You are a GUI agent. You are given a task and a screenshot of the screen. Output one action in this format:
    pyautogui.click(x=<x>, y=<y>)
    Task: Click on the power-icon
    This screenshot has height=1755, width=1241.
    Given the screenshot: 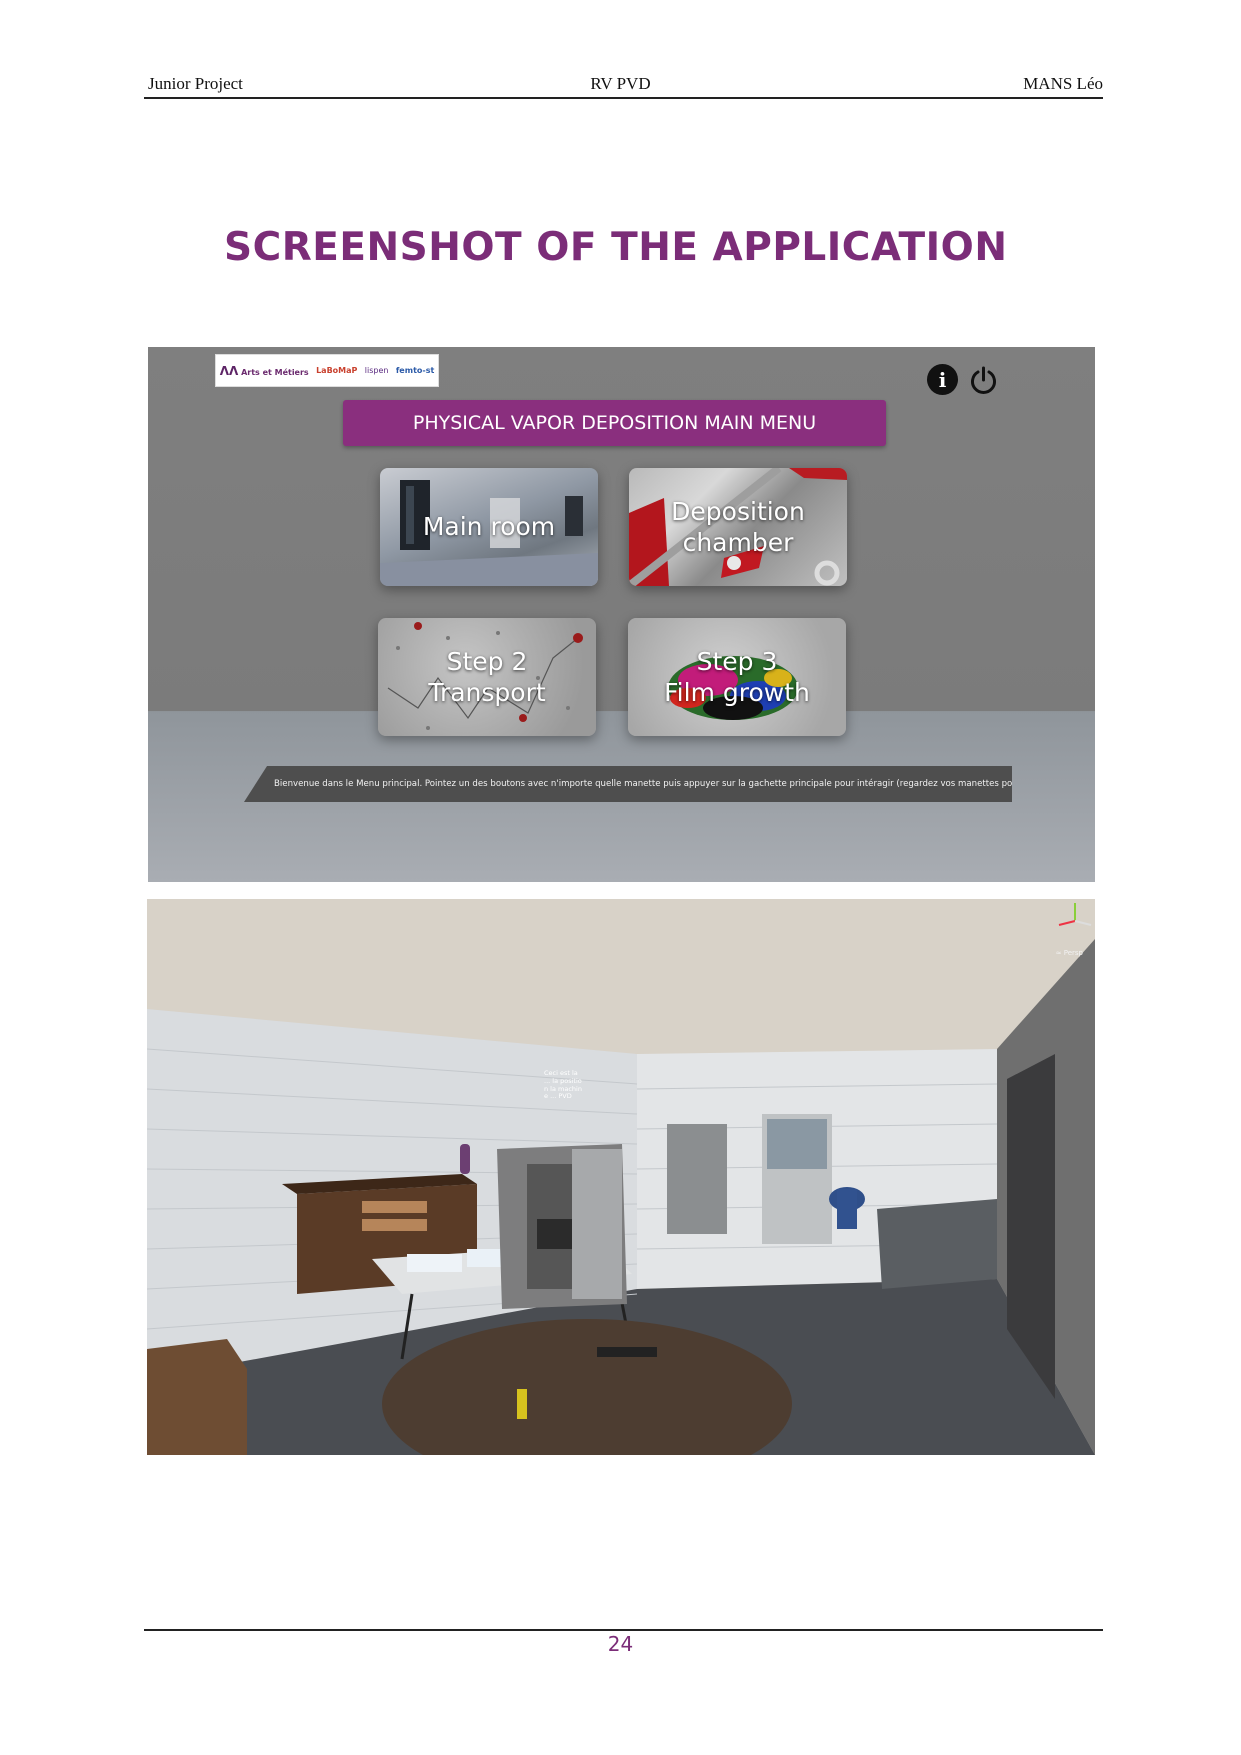 What is the action you would take?
    pyautogui.click(x=983, y=379)
    